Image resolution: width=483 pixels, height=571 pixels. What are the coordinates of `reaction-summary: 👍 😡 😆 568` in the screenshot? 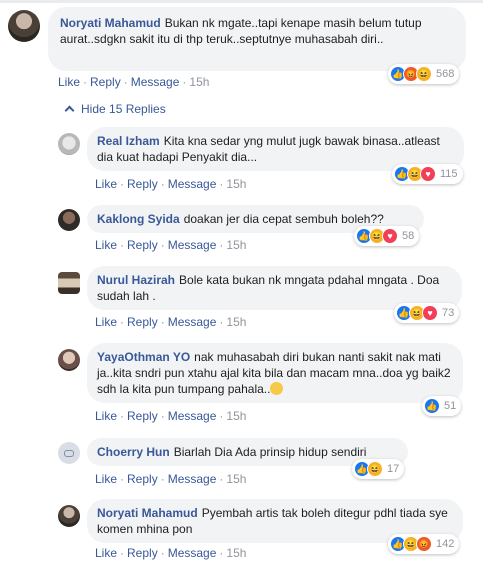 It's located at (424, 74).